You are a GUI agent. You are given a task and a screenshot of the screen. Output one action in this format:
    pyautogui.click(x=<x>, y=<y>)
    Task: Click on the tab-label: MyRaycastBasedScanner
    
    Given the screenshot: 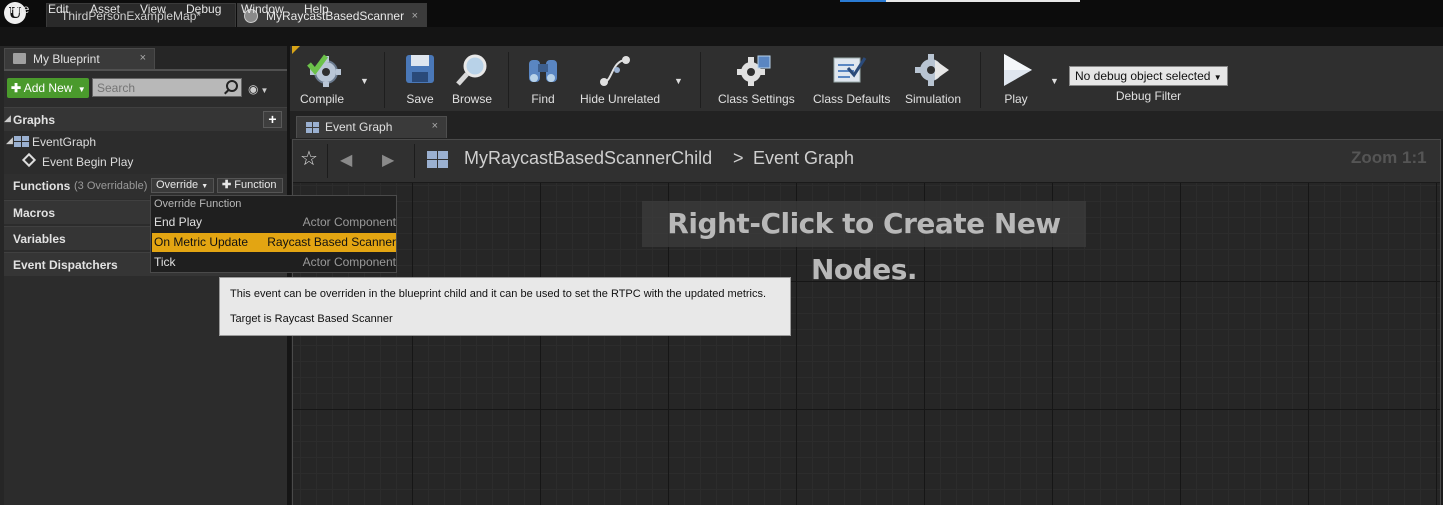 What is the action you would take?
    pyautogui.click(x=335, y=16)
    